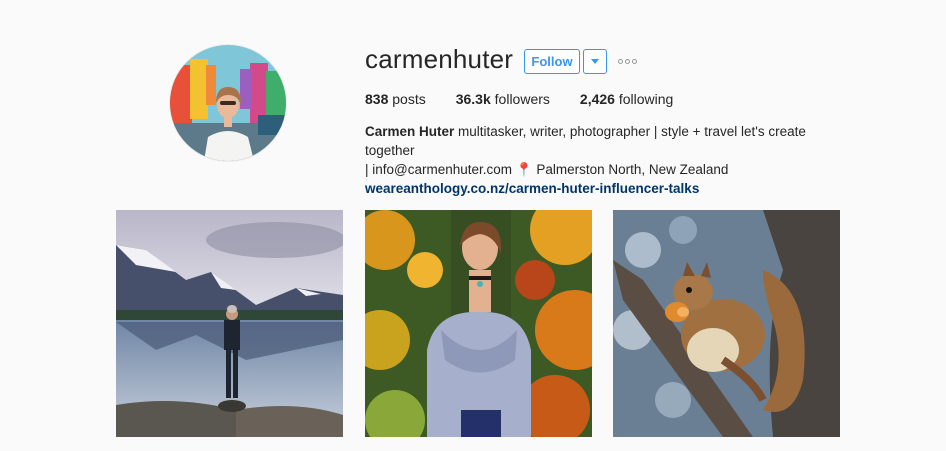 The image size is (946, 451). What do you see at coordinates (632, 169) in the screenshot?
I see `bio-location: Palmerston North, New Zealand` at bounding box center [632, 169].